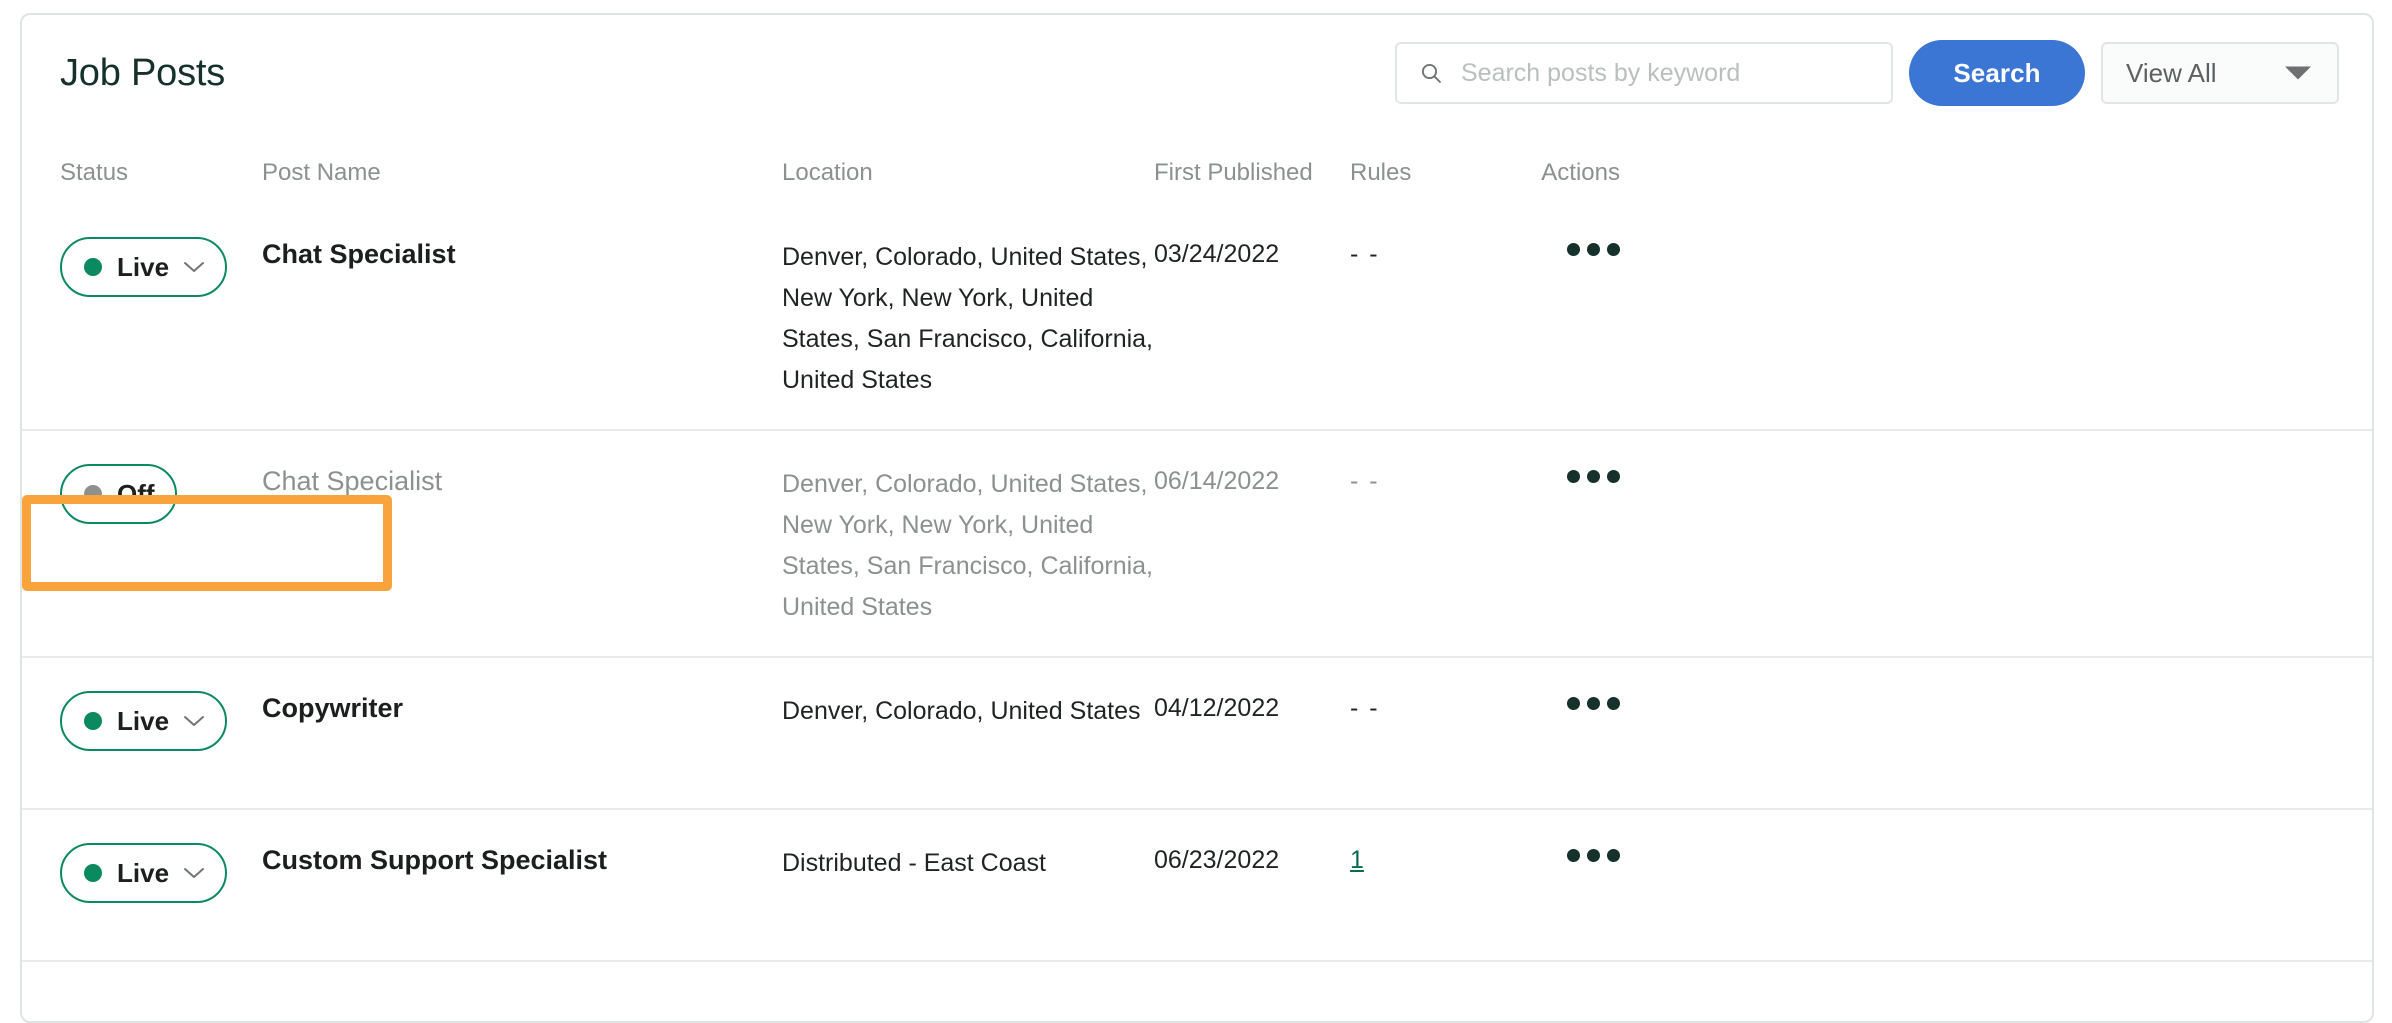  I want to click on status-pill-off: Off, so click(118, 494).